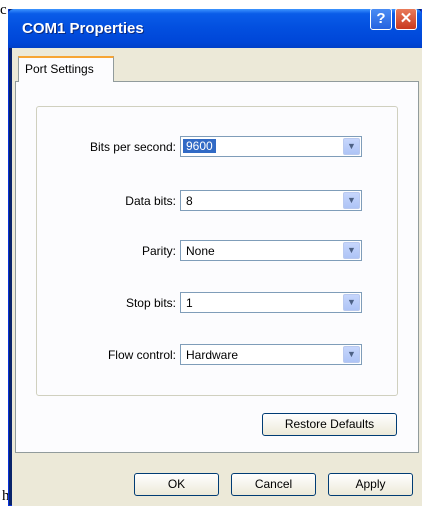 The height and width of the screenshot is (506, 422). I want to click on flow-control-label: Flow control:, so click(141, 355).